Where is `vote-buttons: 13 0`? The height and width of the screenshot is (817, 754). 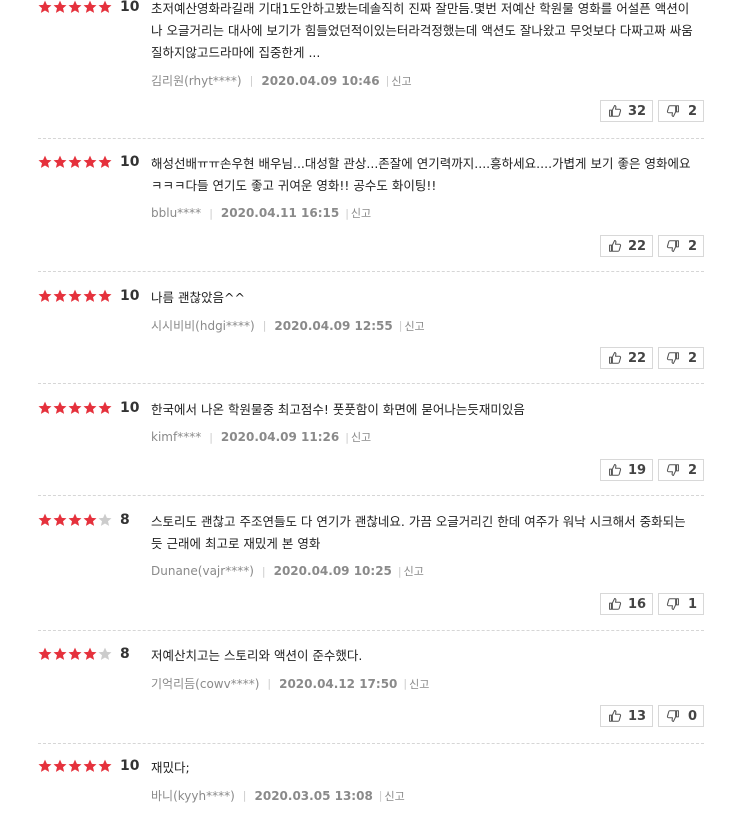
vote-buttons: 13 0 is located at coordinates (649, 716).